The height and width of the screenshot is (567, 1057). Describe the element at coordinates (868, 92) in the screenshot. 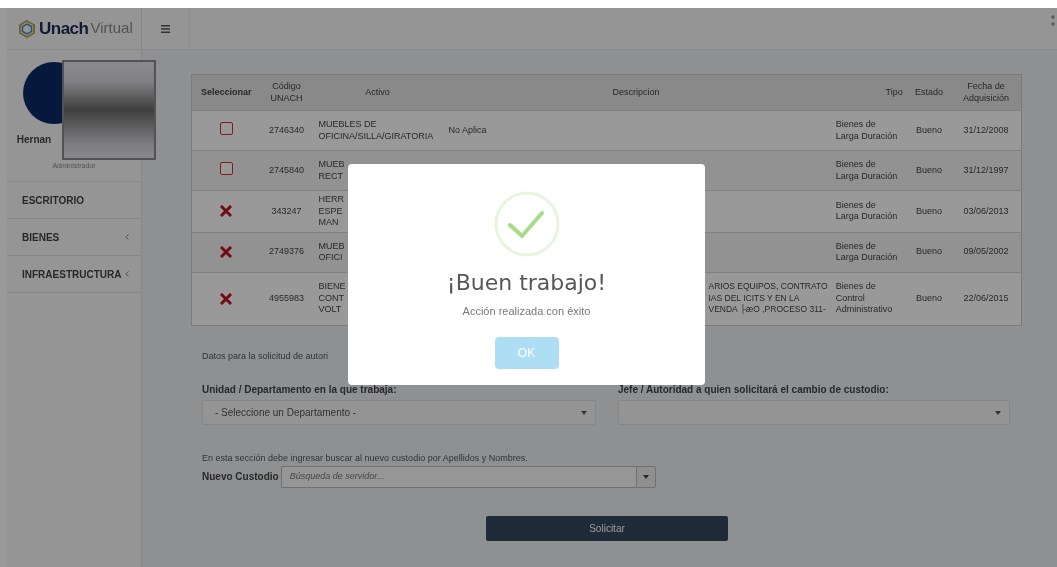

I see `column-header: Tipo` at that location.